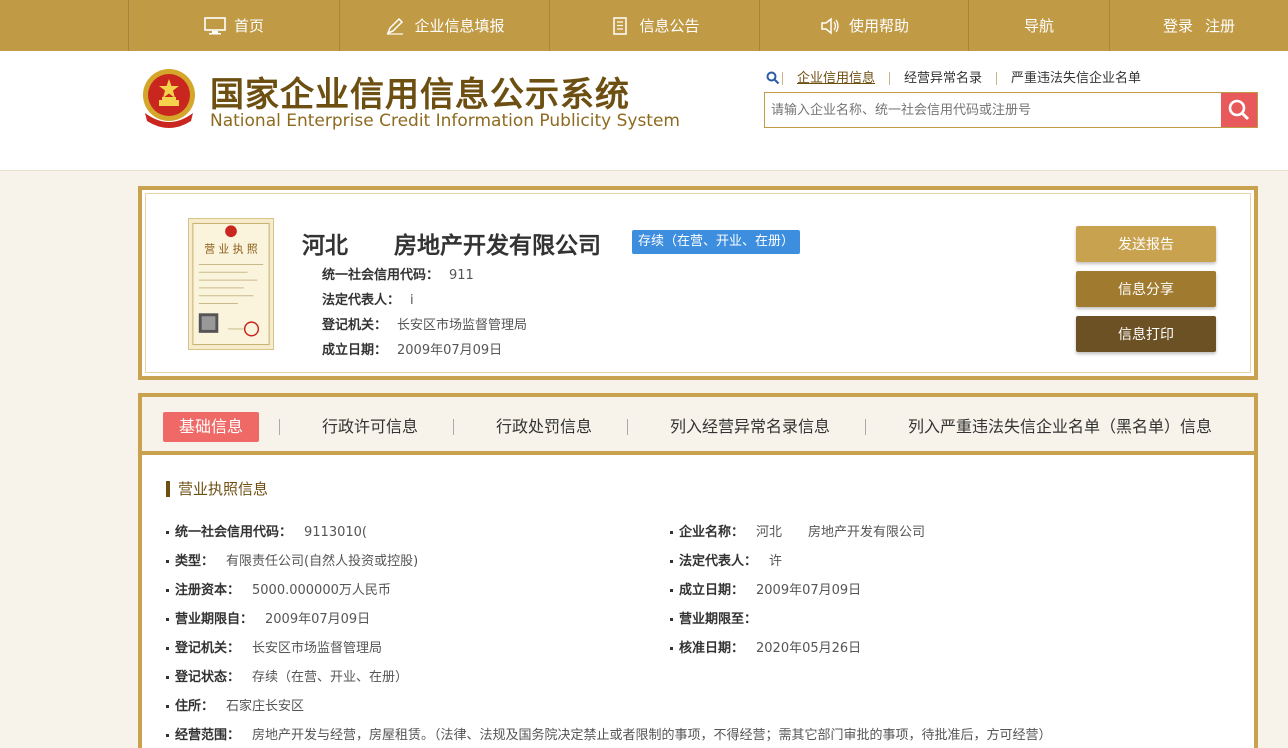 The height and width of the screenshot is (748, 1288). I want to click on field-label: 企业名称：, so click(712, 532).